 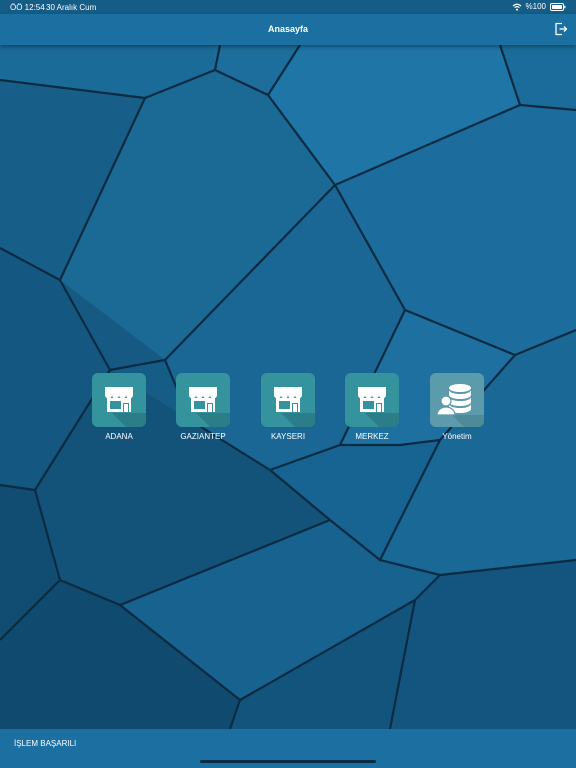 I want to click on navigation-bar: Anasayfa, so click(x=288, y=29).